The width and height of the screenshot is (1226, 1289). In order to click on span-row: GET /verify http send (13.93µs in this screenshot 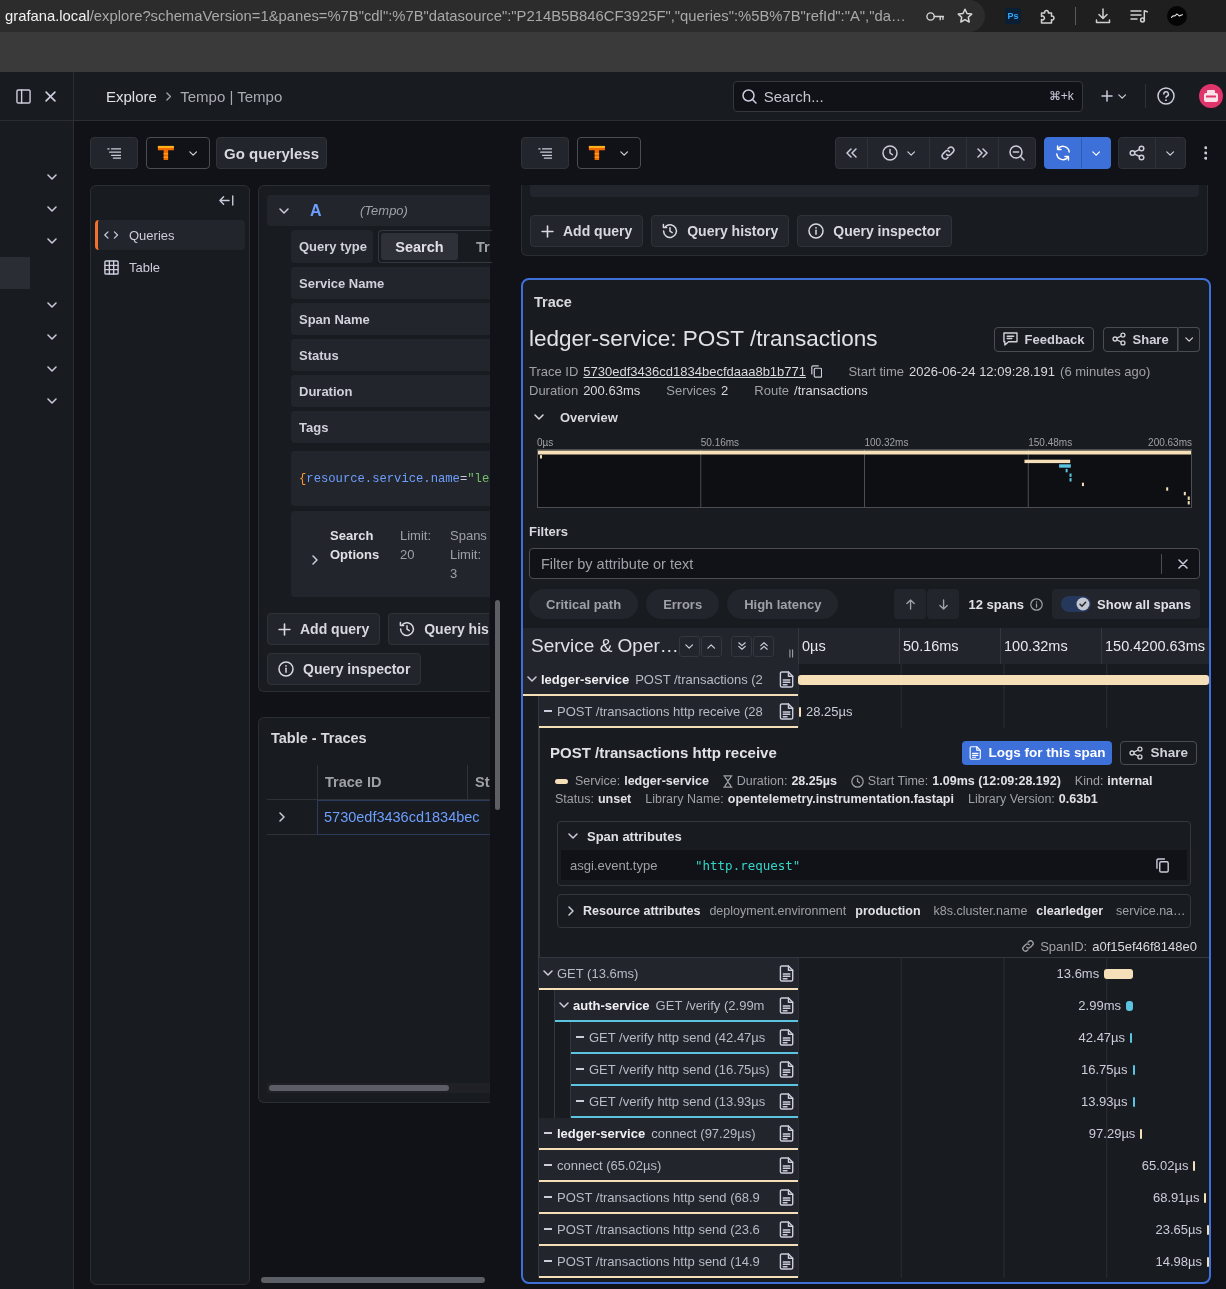, I will do `click(684, 1102)`.